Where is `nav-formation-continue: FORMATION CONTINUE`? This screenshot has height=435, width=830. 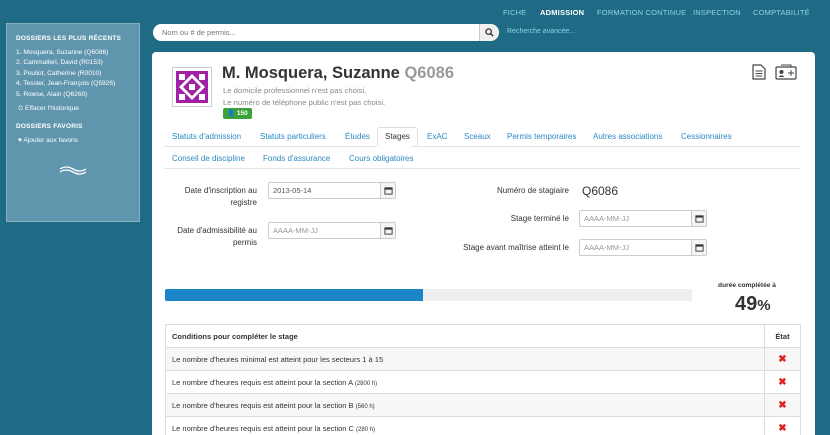 nav-formation-continue: FORMATION CONTINUE is located at coordinates (641, 12).